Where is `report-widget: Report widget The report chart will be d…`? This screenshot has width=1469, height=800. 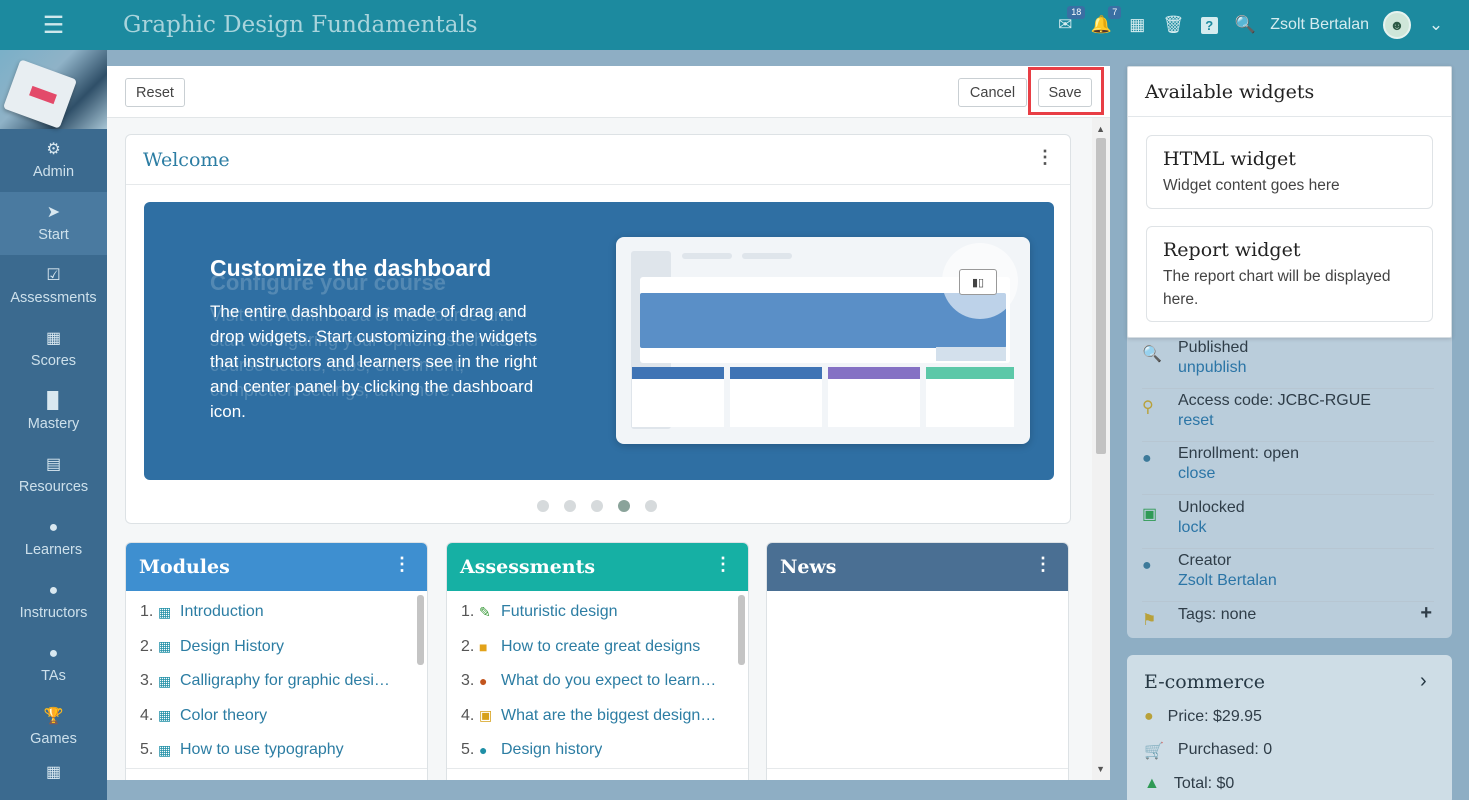
report-widget: Report widget The report chart will be d… is located at coordinates (1289, 274).